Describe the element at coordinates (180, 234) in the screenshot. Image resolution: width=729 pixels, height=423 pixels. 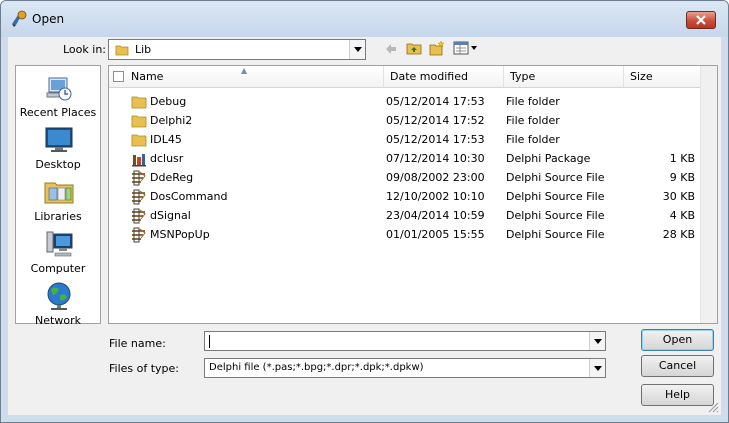
I see `file-name: MSNPopUp` at that location.